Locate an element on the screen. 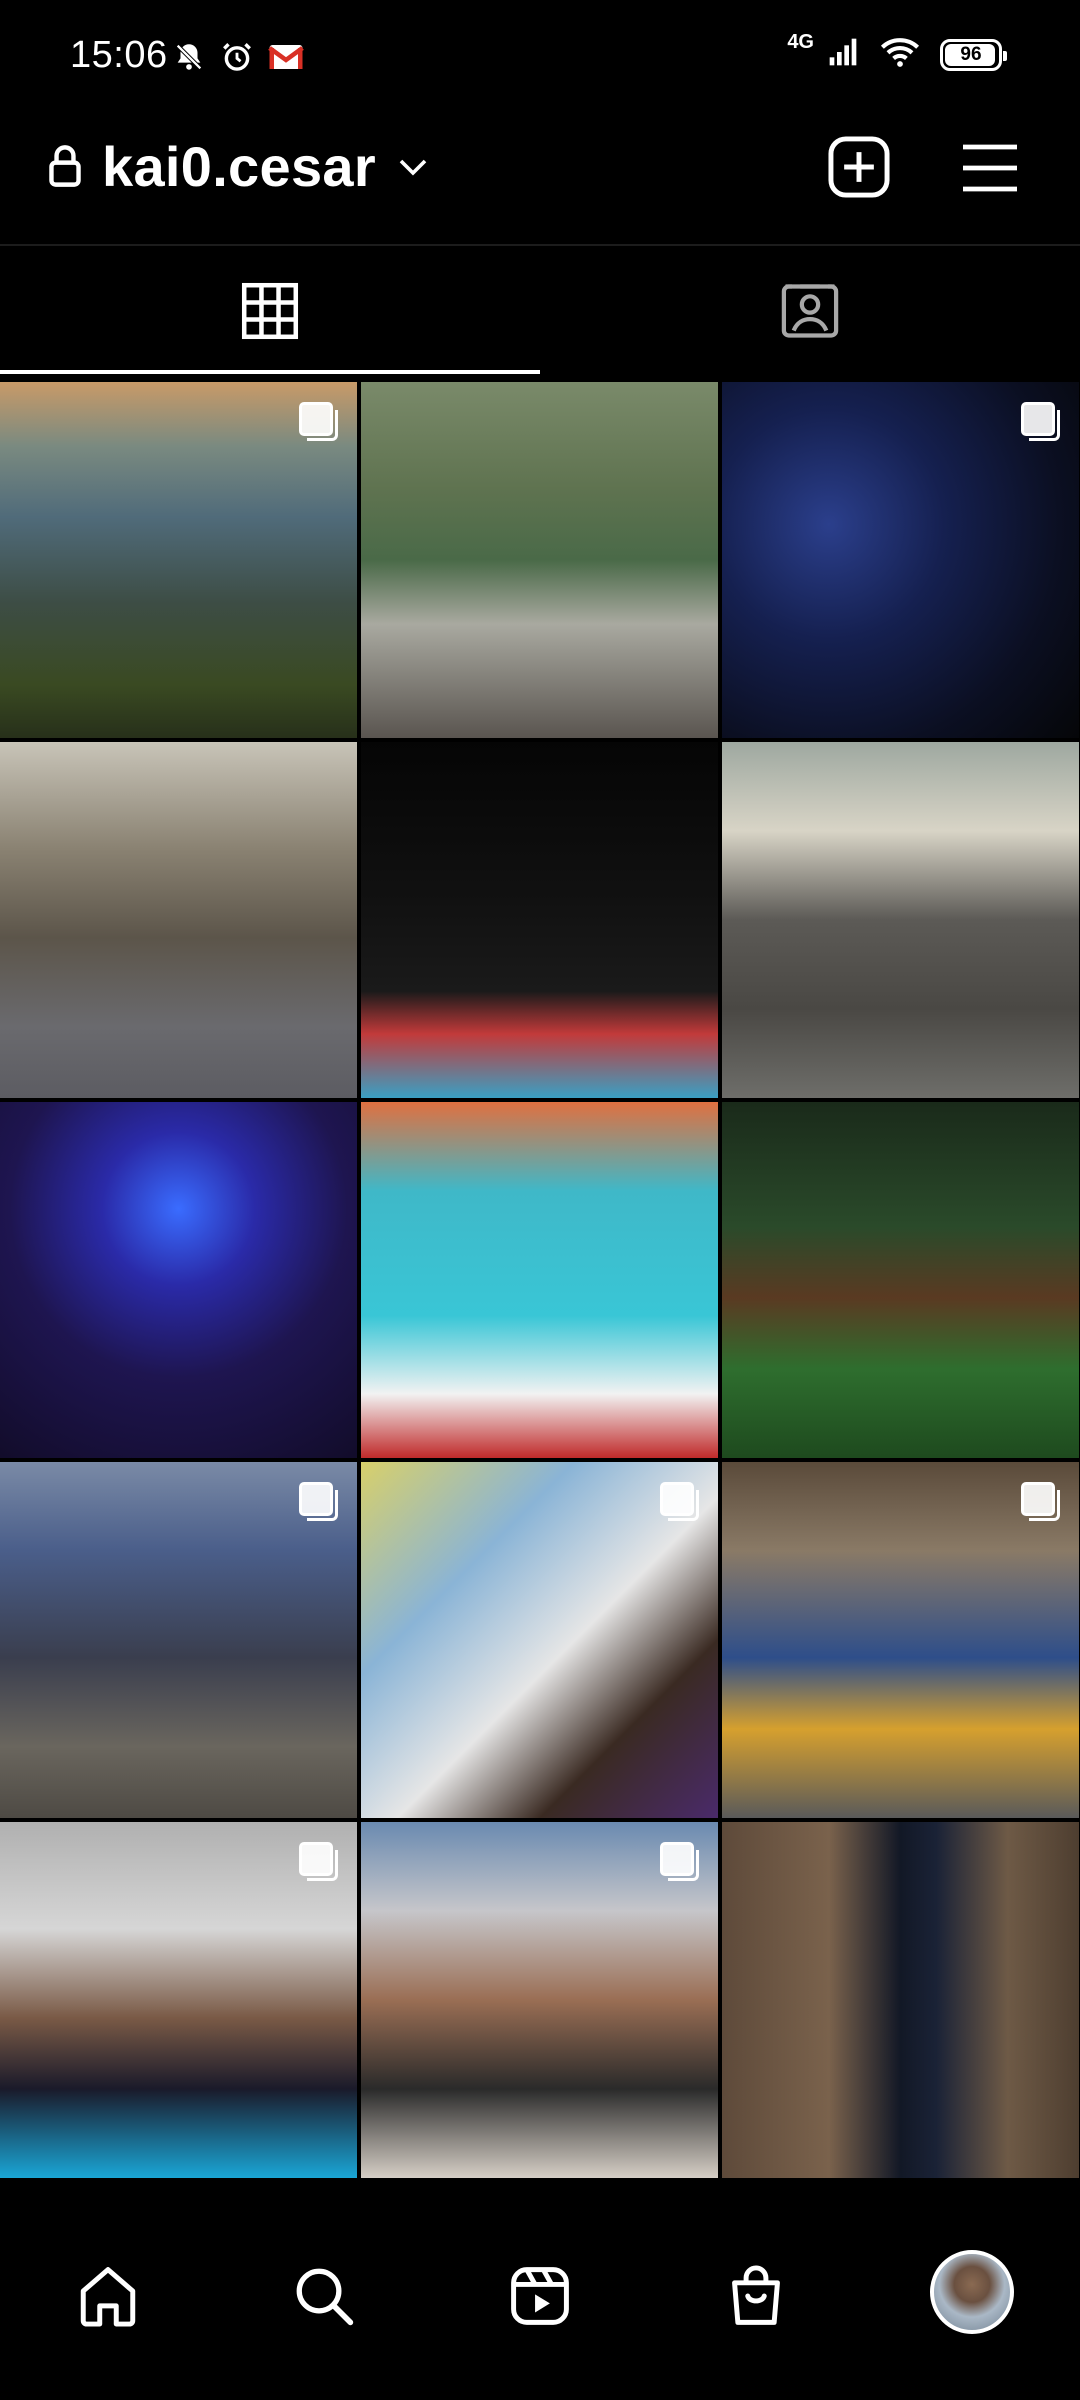 The image size is (1080, 2400). home-icon is located at coordinates (108, 2297).